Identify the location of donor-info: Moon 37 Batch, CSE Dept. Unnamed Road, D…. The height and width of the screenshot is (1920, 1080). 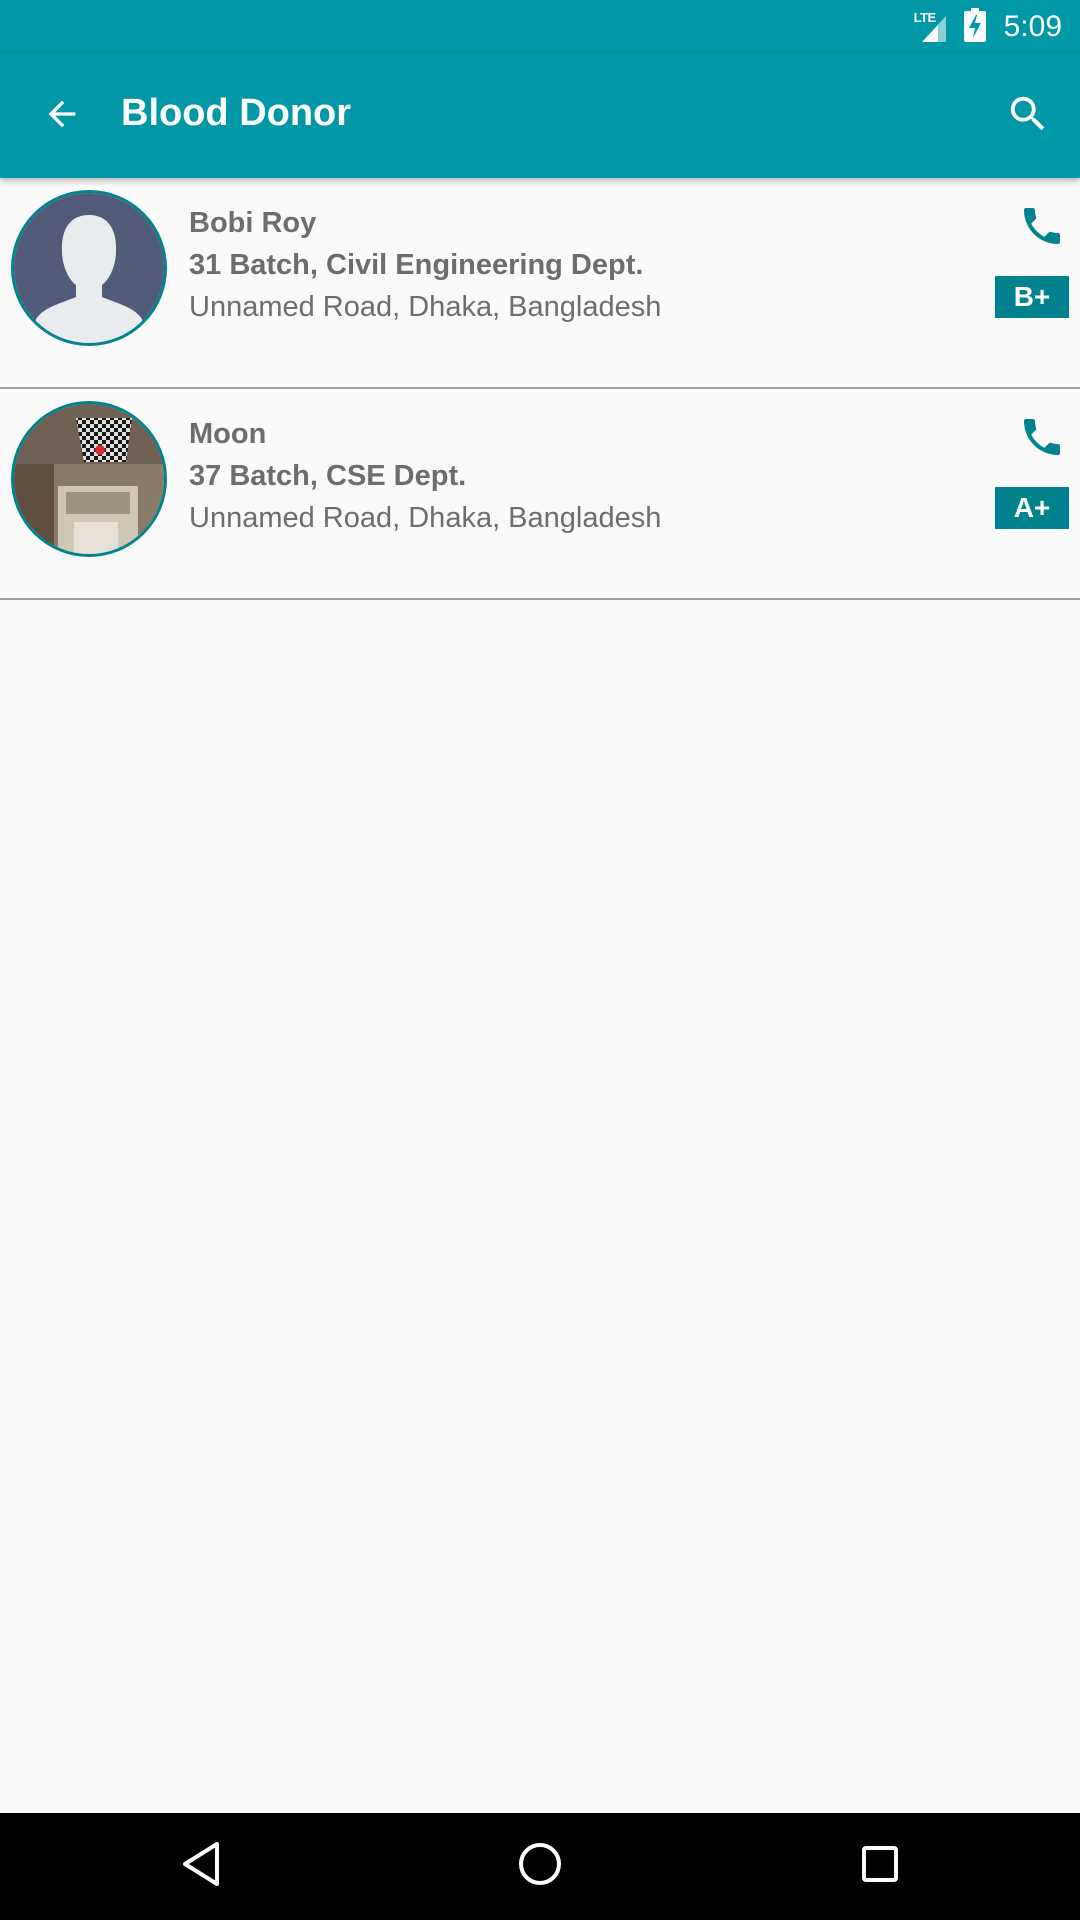
(425, 476).